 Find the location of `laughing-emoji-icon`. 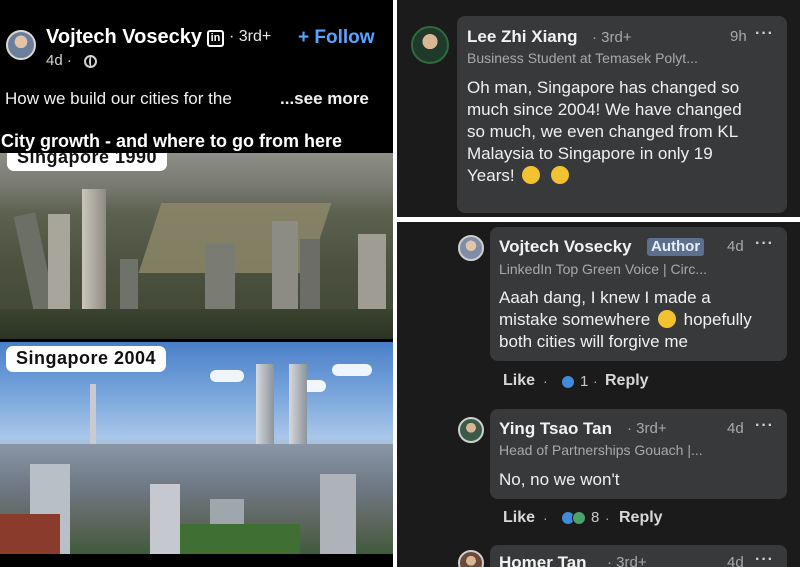

laughing-emoji-icon is located at coordinates (560, 175).